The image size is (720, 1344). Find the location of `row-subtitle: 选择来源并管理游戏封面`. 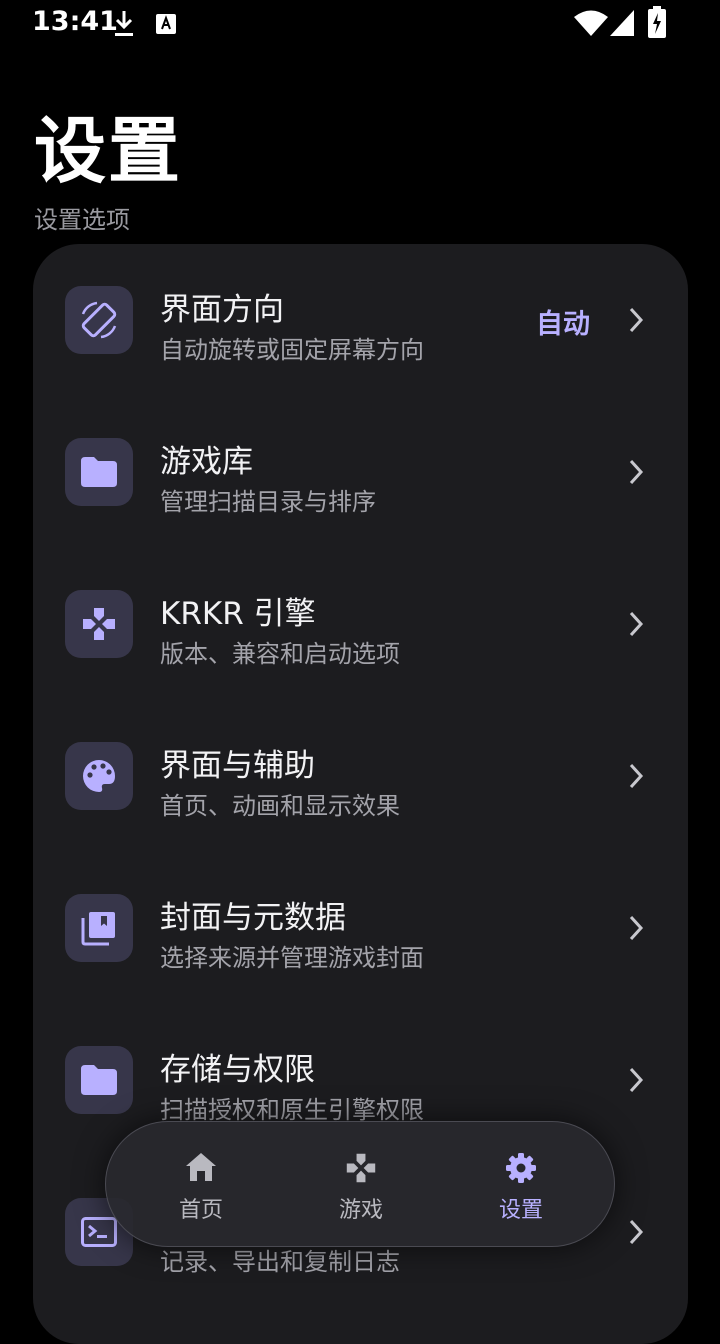

row-subtitle: 选择来源并管理游戏封面 is located at coordinates (292, 958).